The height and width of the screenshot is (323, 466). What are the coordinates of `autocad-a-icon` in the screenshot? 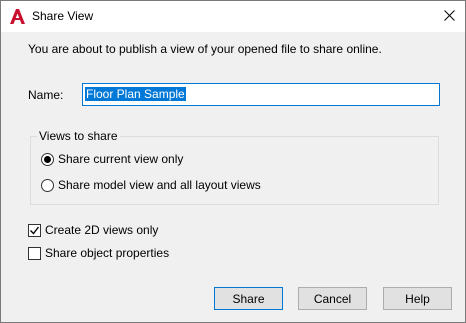 It's located at (17, 16).